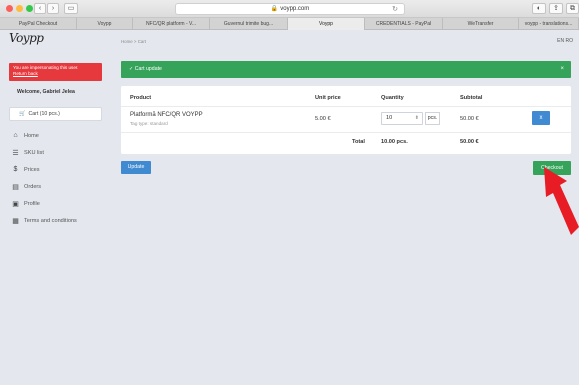  I want to click on pointer-arrow-annotation, so click(561, 201).